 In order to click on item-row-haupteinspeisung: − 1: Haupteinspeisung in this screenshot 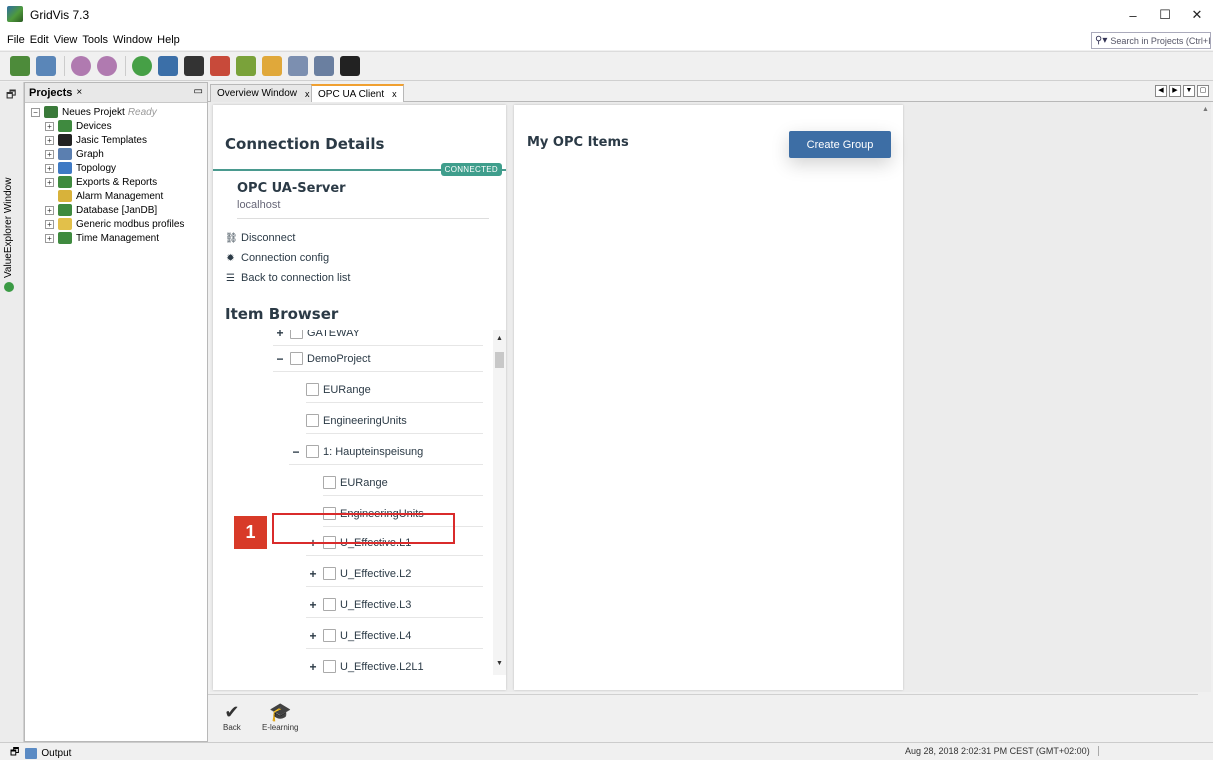, I will do `click(386, 452)`.